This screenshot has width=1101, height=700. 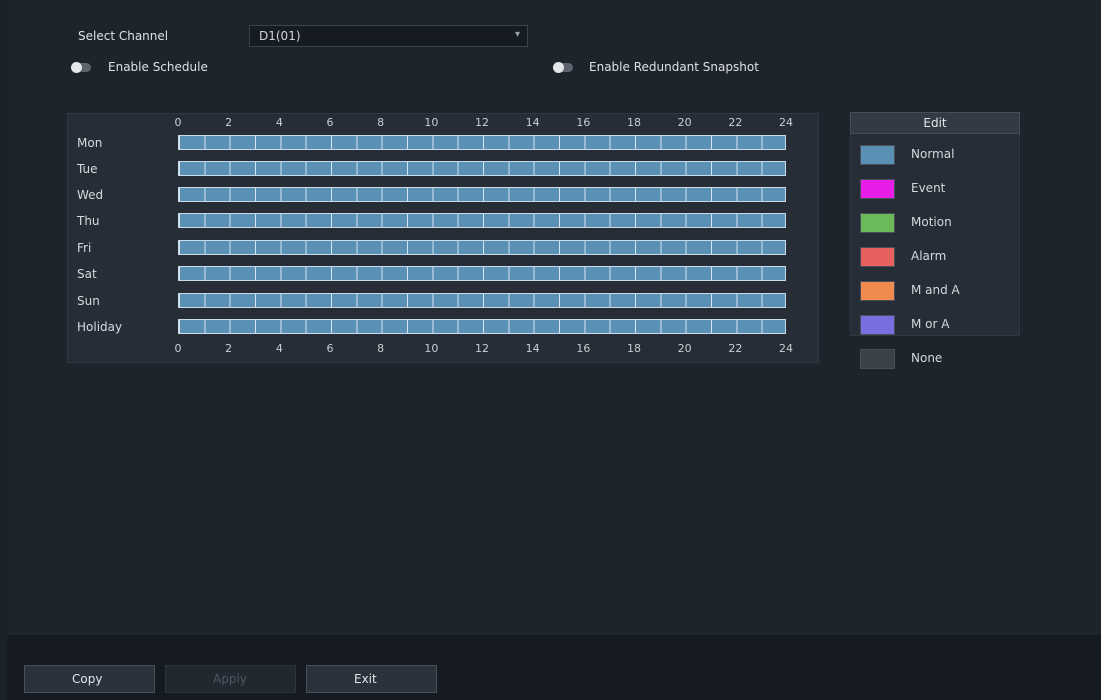 I want to click on schedule-bar-wed, so click(x=482, y=194).